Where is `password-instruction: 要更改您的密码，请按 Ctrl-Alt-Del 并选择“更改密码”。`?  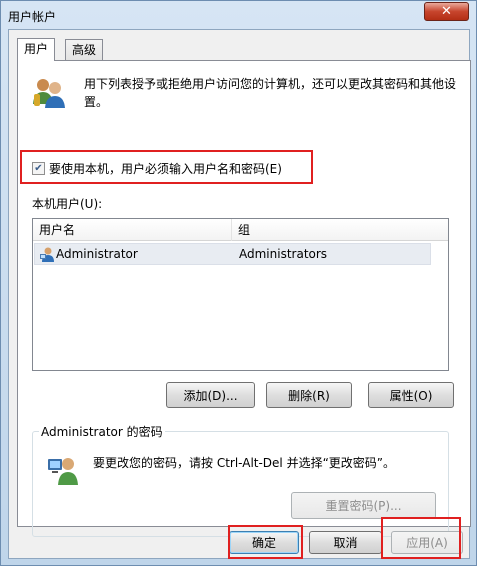
password-instruction: 要更改您的密码，请按 Ctrl-Alt-Del 并选择“更改密码”。 is located at coordinates (244, 463).